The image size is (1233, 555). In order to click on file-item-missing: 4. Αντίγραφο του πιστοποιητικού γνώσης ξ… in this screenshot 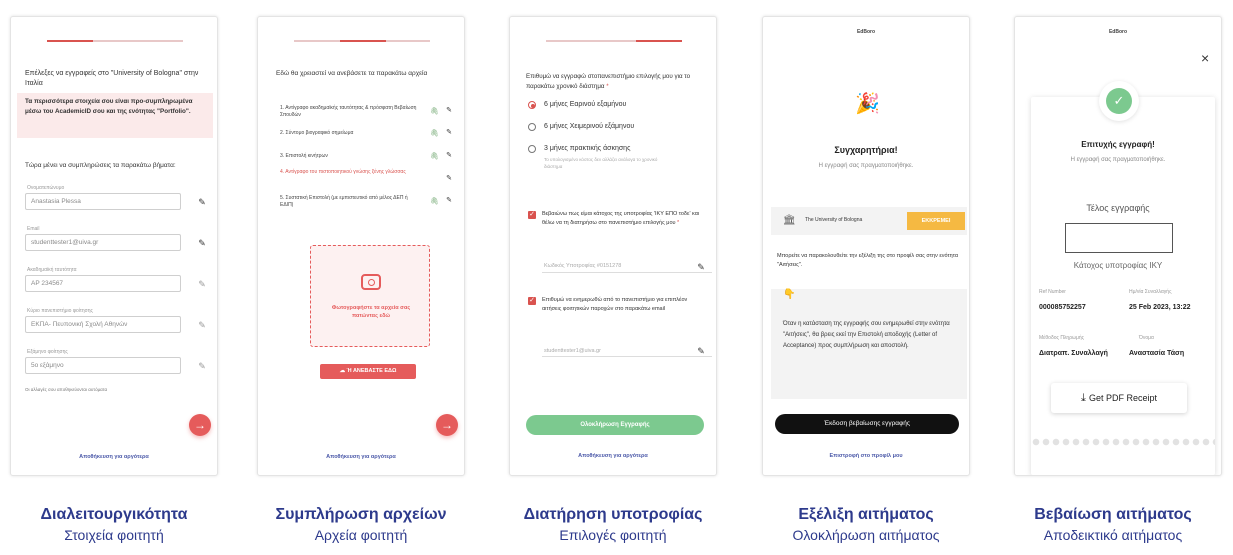, I will do `click(343, 172)`.